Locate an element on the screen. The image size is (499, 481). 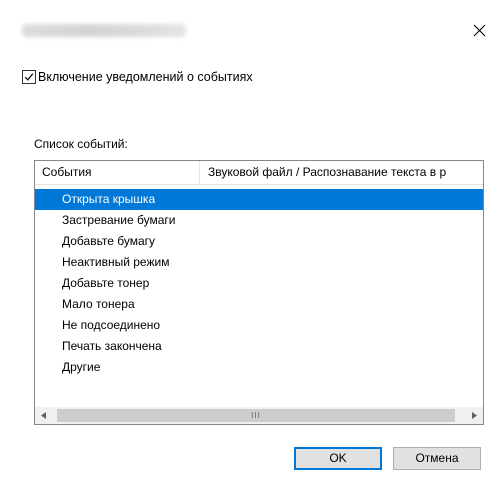
enable-notifications-row: Включение уведомлений о событиях is located at coordinates (137, 77).